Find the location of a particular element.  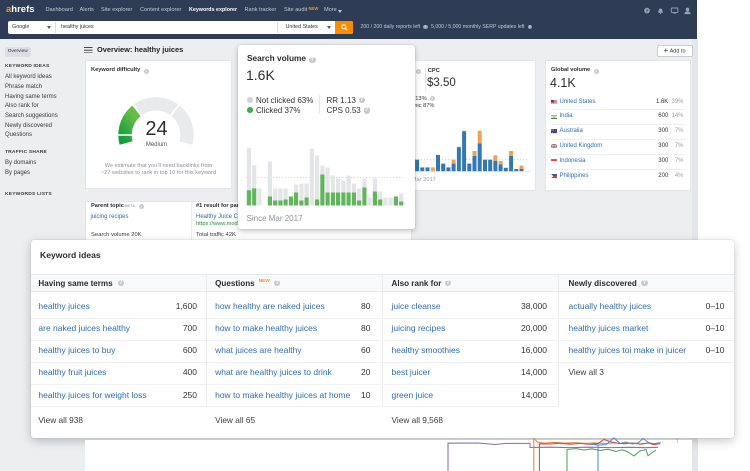

svg-text: 1 is located at coordinates (677, 442).